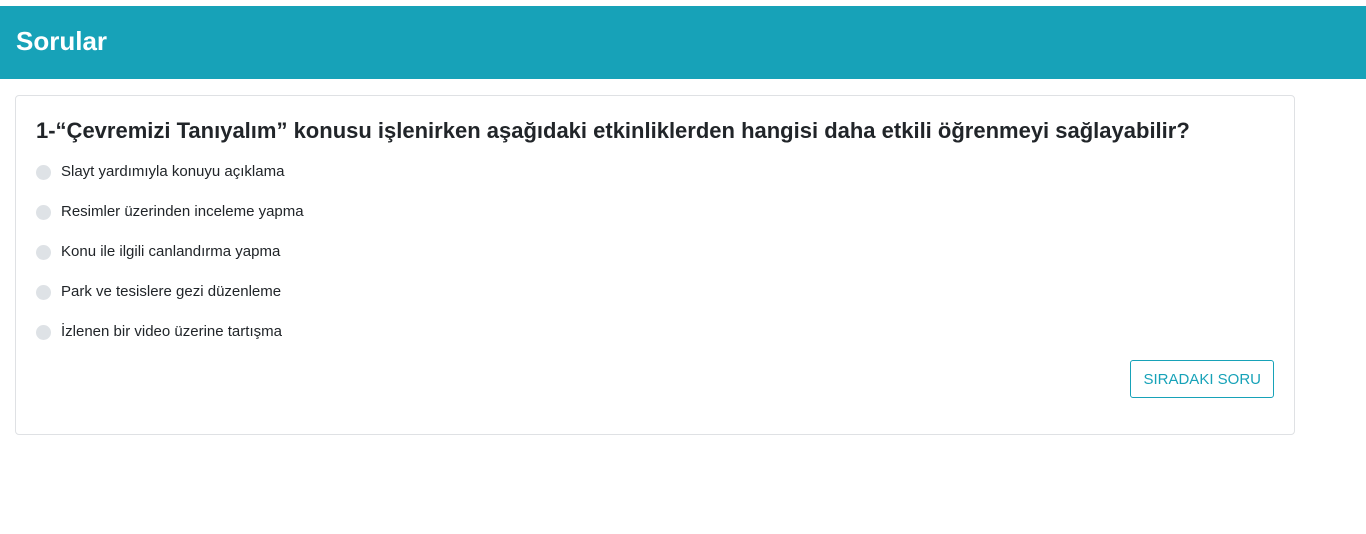 This screenshot has height=534, width=1366. What do you see at coordinates (182, 211) in the screenshot?
I see `answer-option-label: Resimler üzerinden inceleme yapma` at bounding box center [182, 211].